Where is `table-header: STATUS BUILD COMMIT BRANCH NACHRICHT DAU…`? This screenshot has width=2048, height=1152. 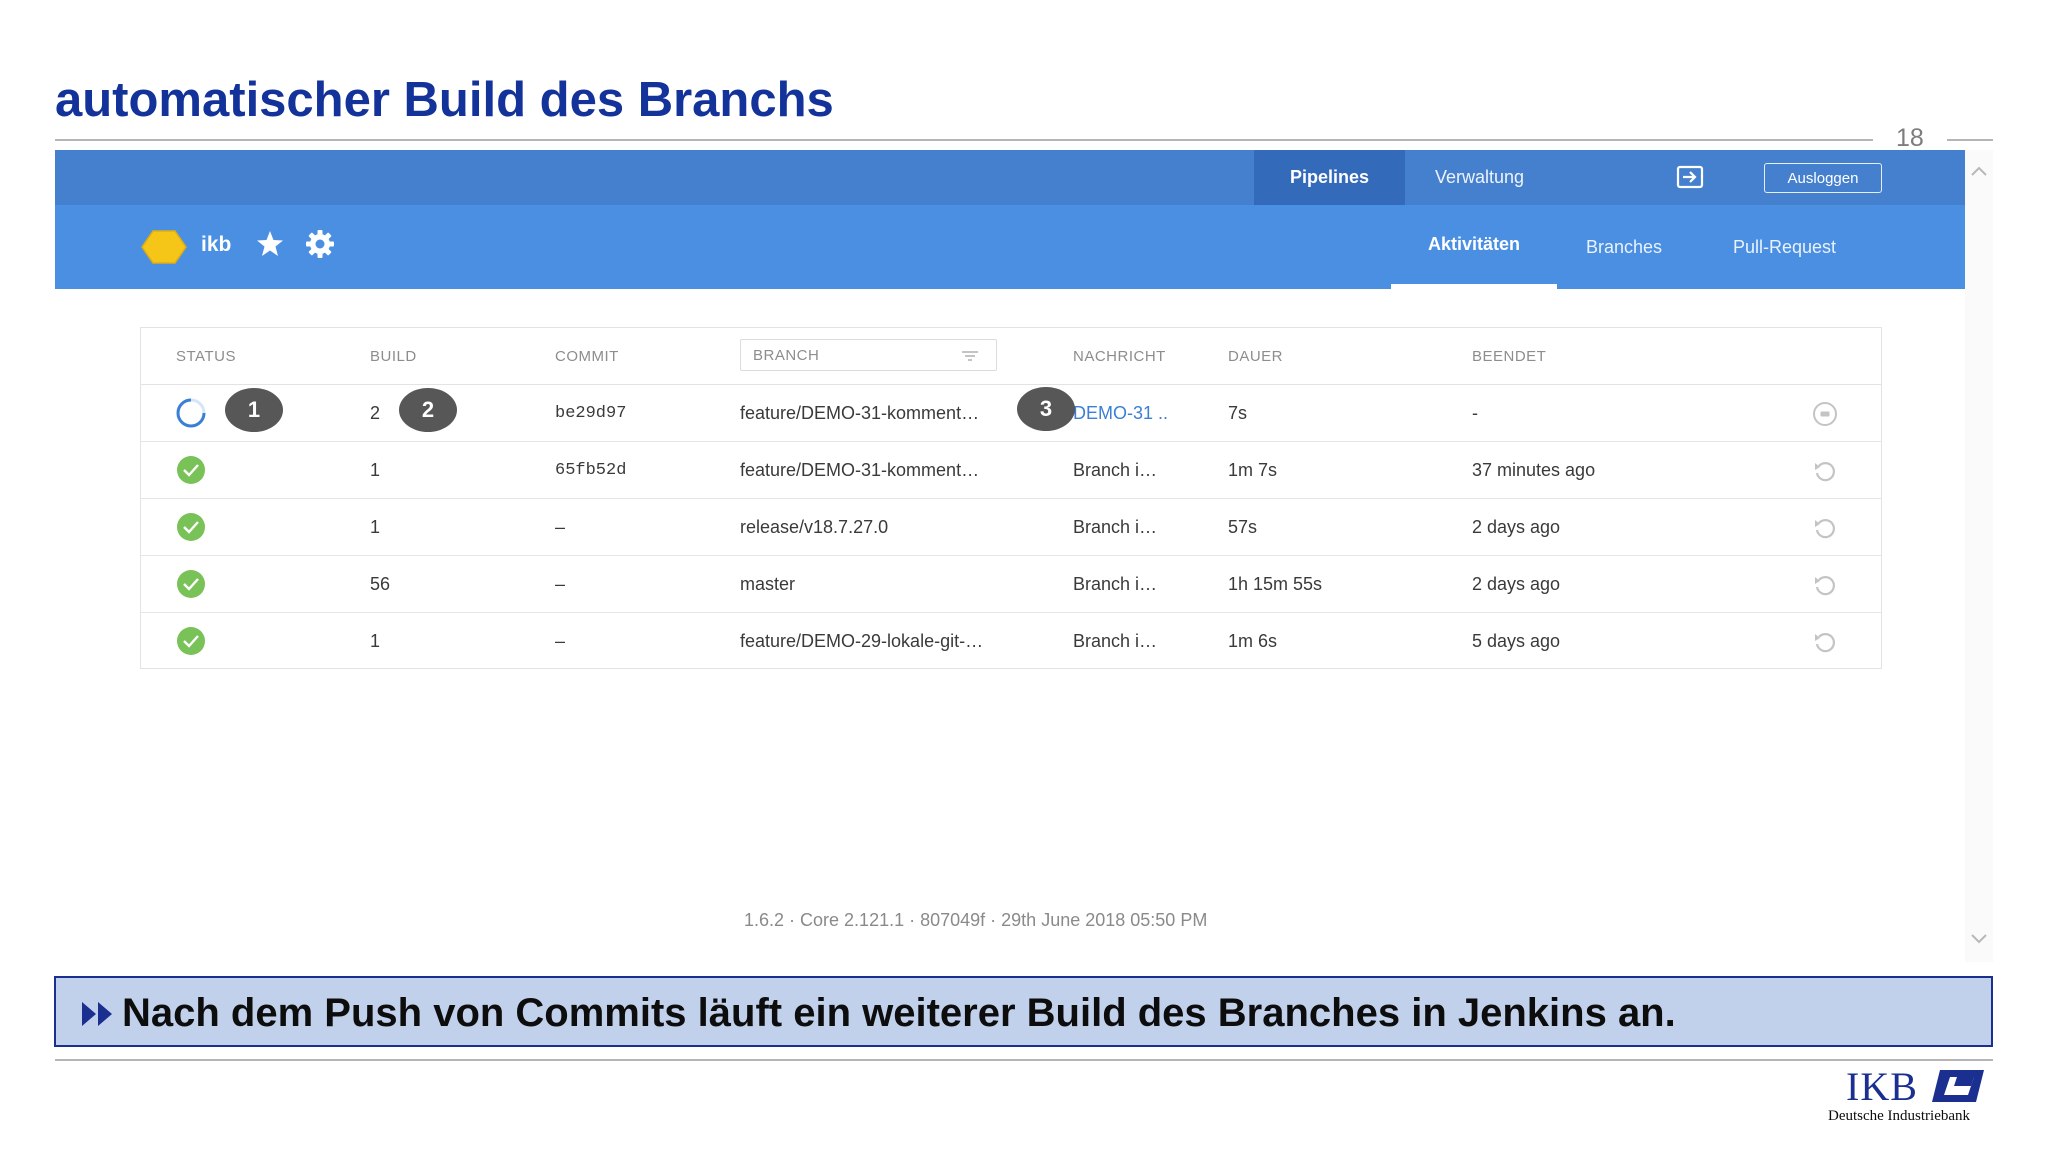 table-header: STATUS BUILD COMMIT BRANCH NACHRICHT DAU… is located at coordinates (1011, 356).